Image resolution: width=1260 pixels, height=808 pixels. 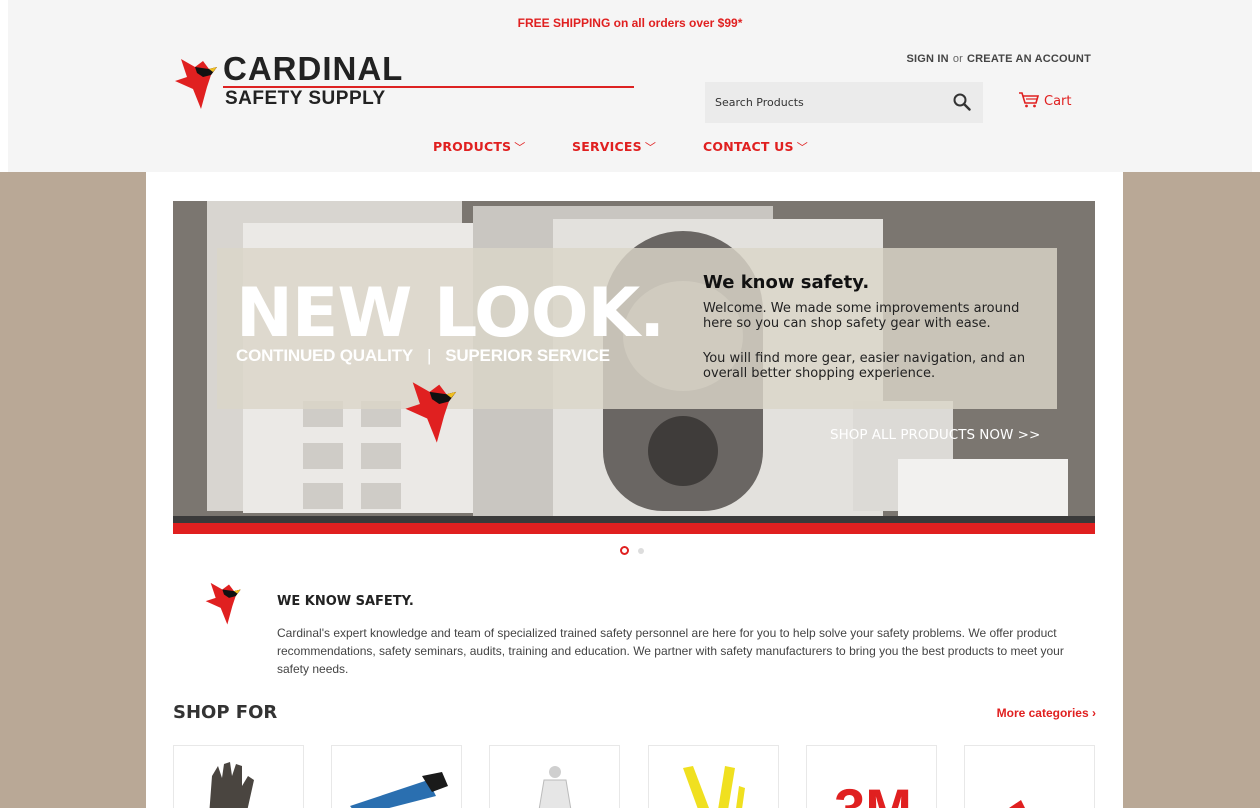 I want to click on category-tile-3m: 3M, so click(x=871, y=776).